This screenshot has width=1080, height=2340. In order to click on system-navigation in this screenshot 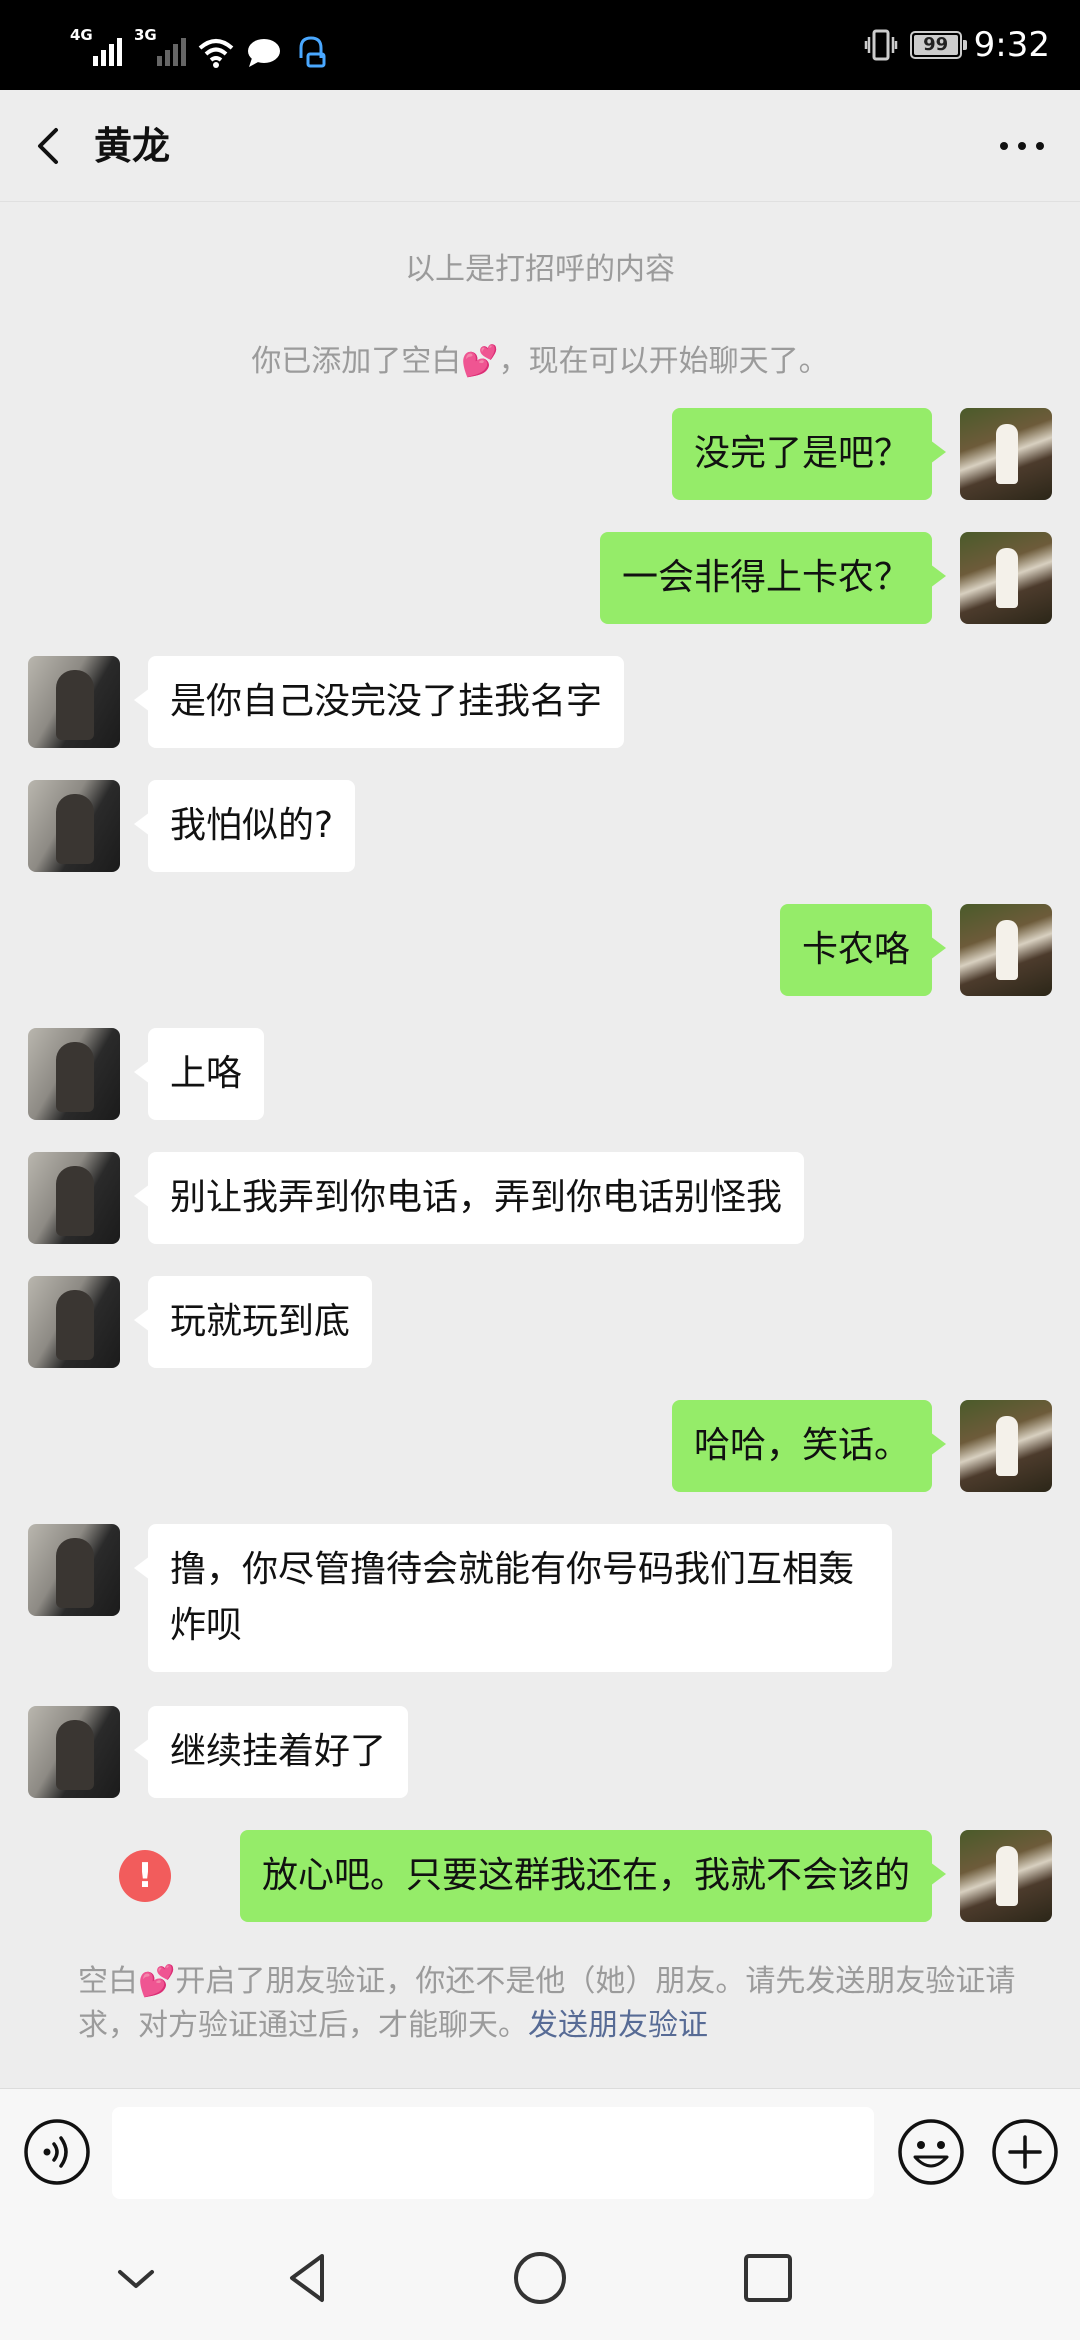, I will do `click(540, 2279)`.